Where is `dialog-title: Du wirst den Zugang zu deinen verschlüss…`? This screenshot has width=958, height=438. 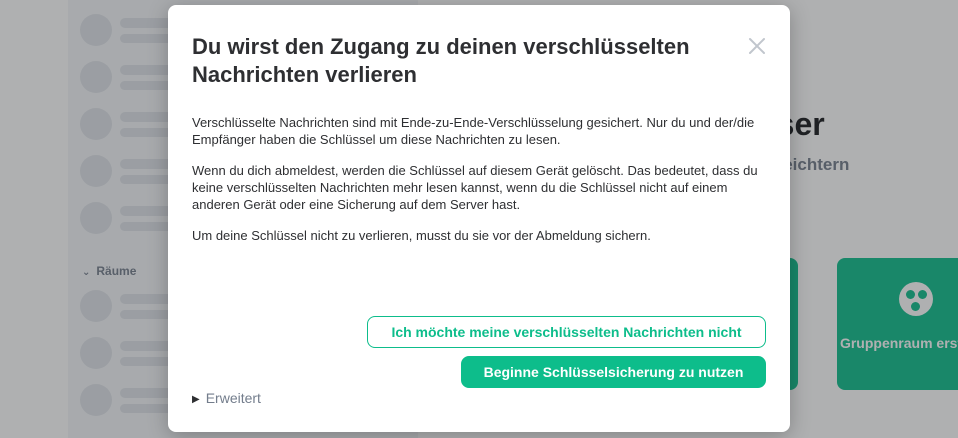
dialog-title: Du wirst den Zugang zu deinen verschlüss… is located at coordinates (441, 60).